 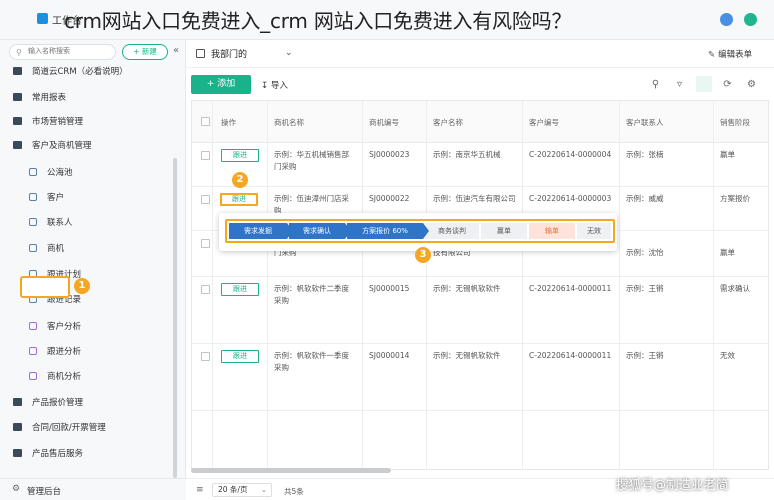 What do you see at coordinates (655, 84) in the screenshot?
I see `search-icon: ⚲` at bounding box center [655, 84].